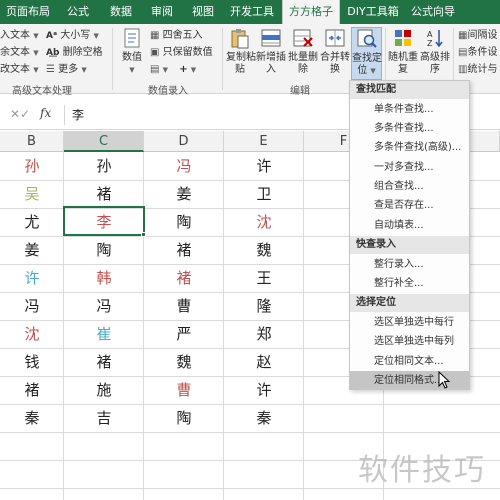 The width and height of the screenshot is (500, 500). Describe the element at coordinates (184, 194) in the screenshot. I see `cell-d-2: 姜` at that location.